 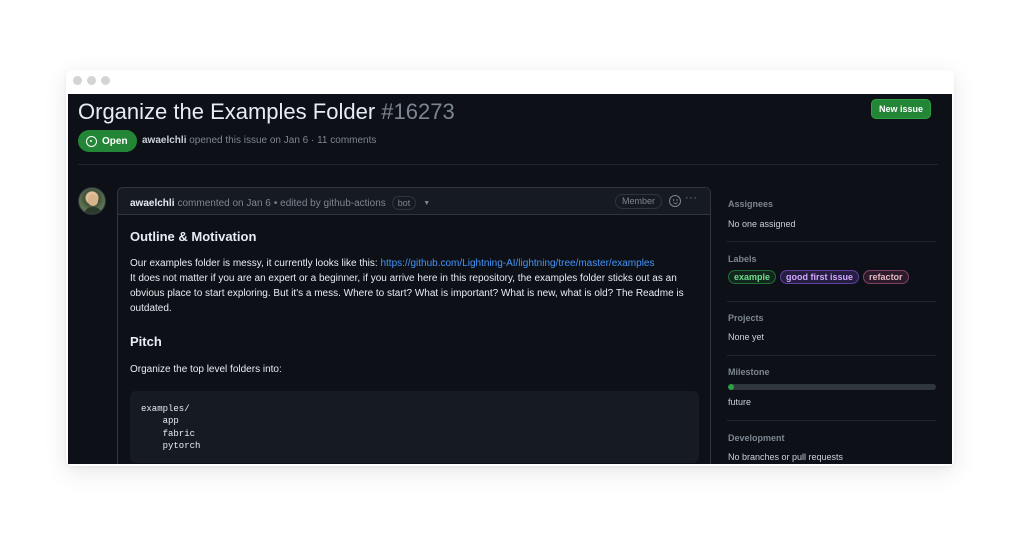 I want to click on issue-title: Organize the Examples Folder #16273, so click(x=266, y=112).